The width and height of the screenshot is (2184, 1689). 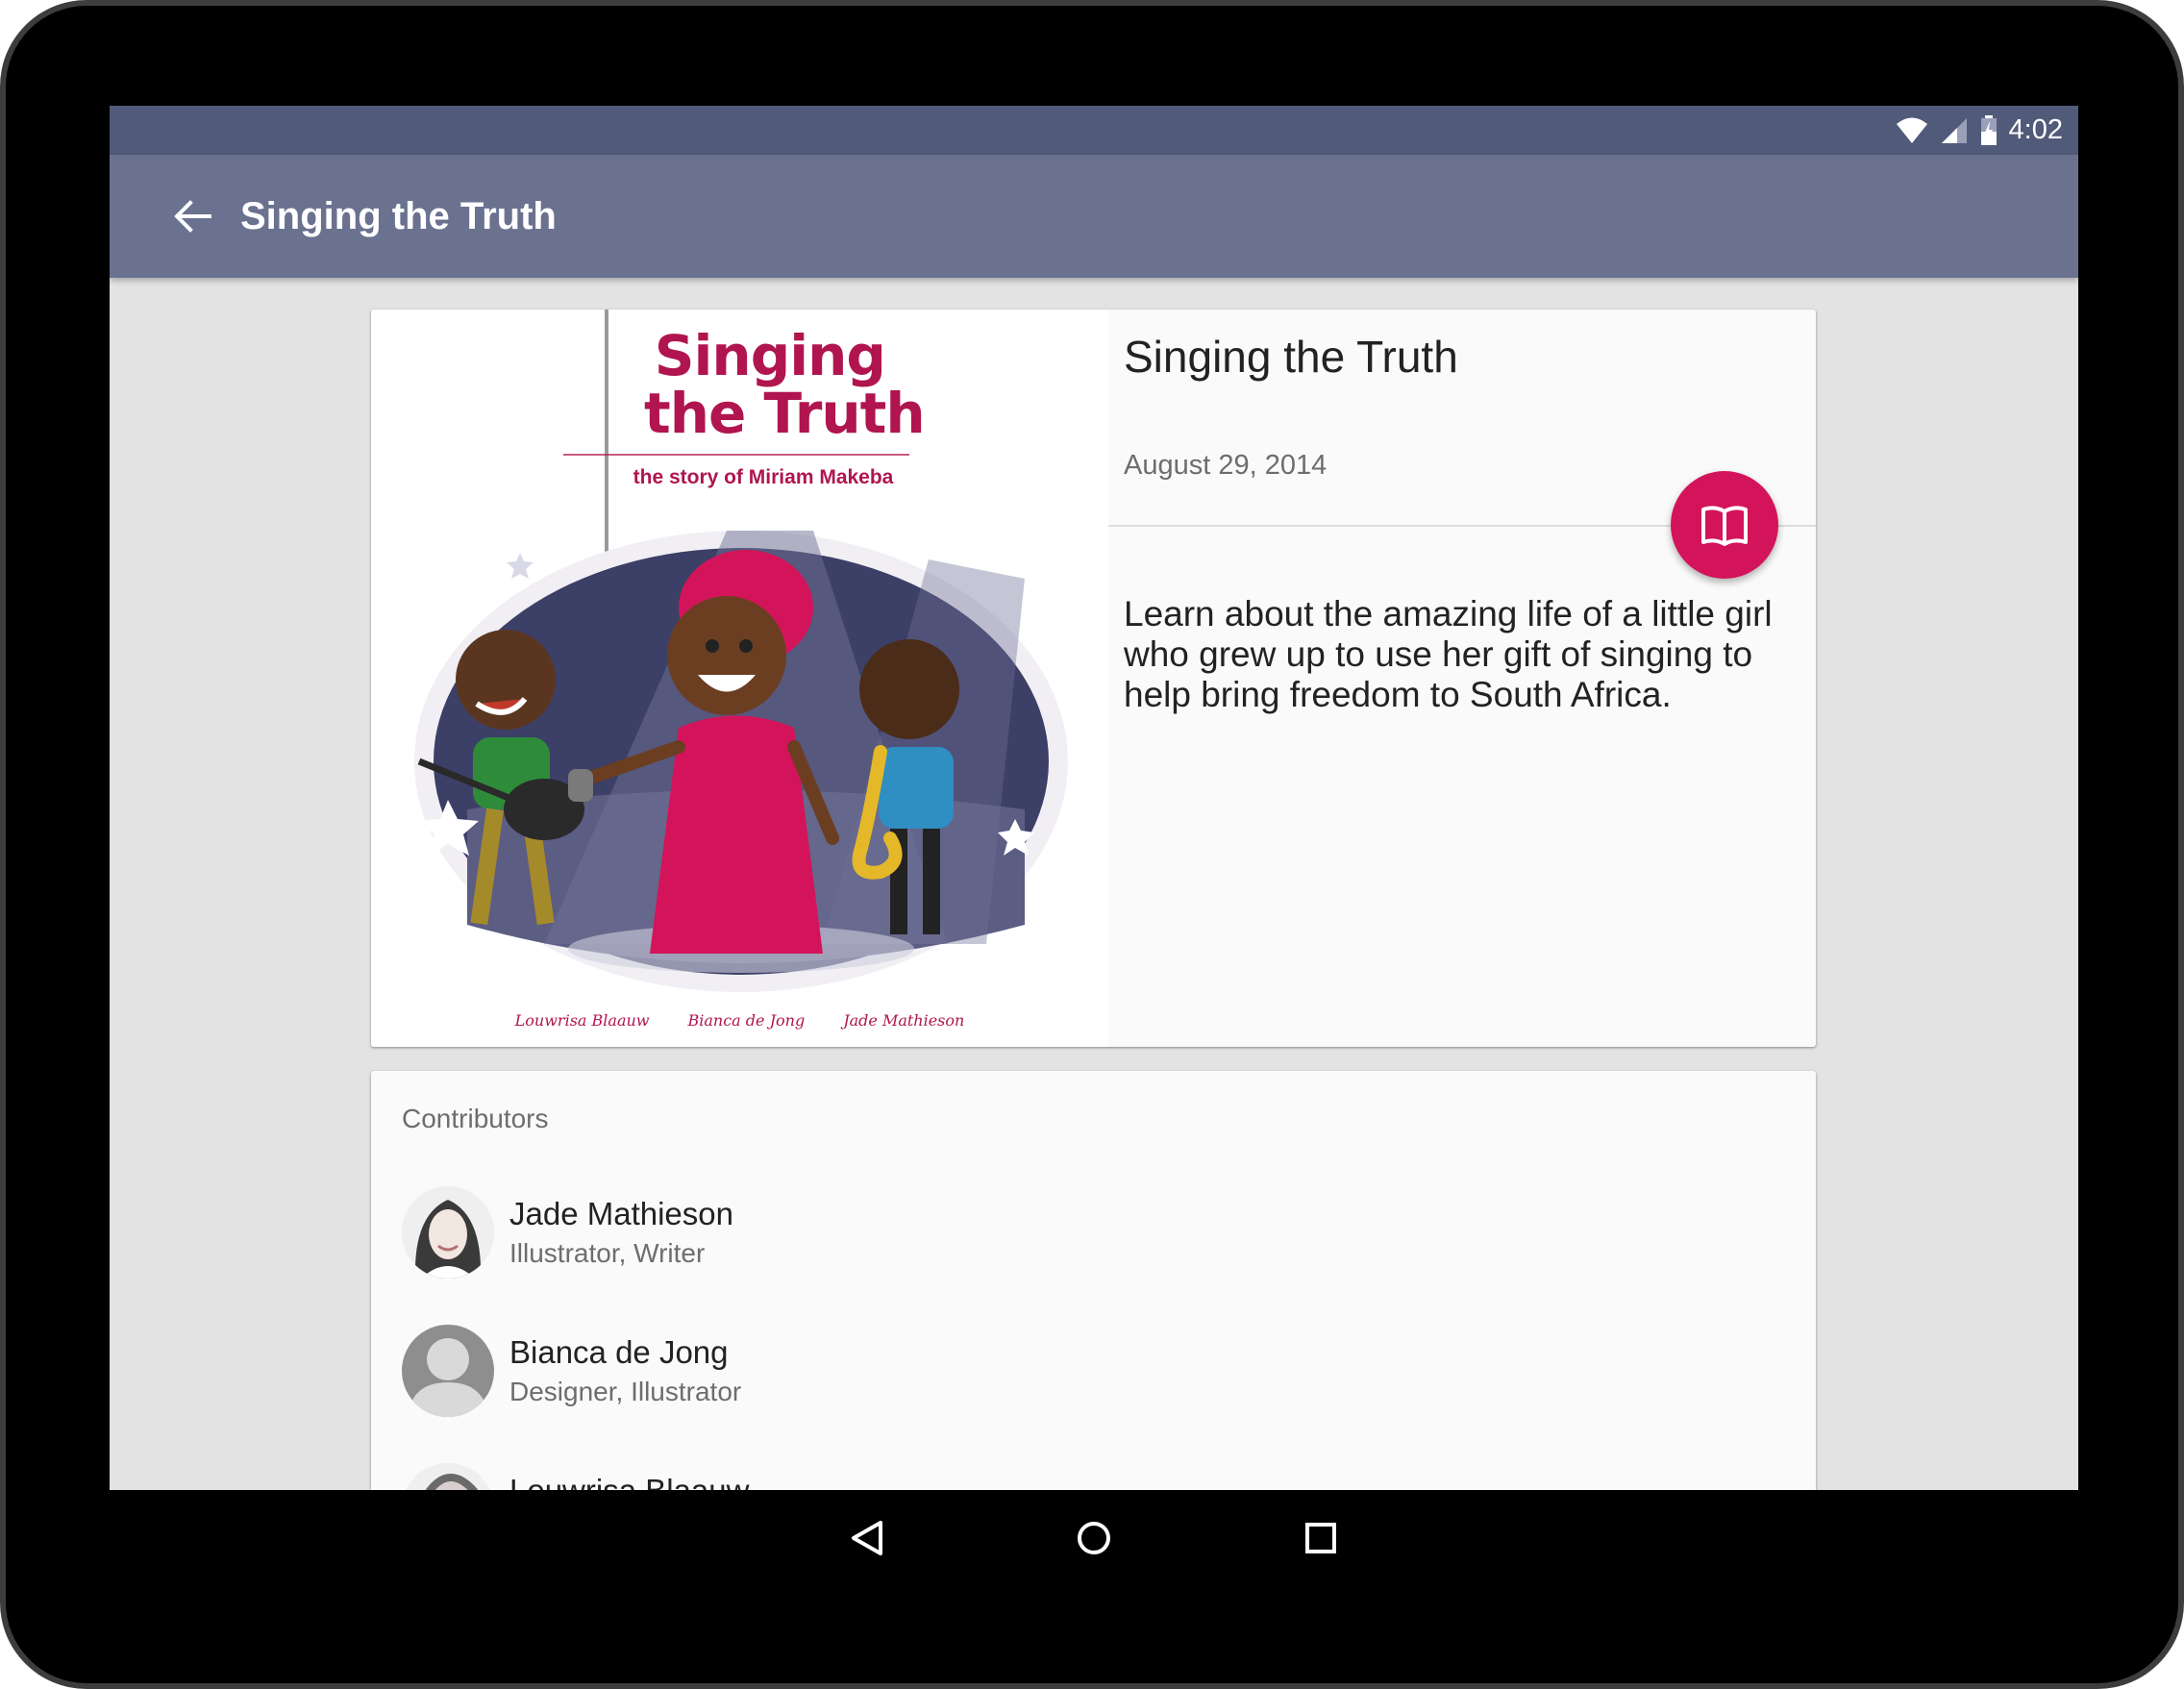 I want to click on battery-charging-icon, so click(x=1989, y=130).